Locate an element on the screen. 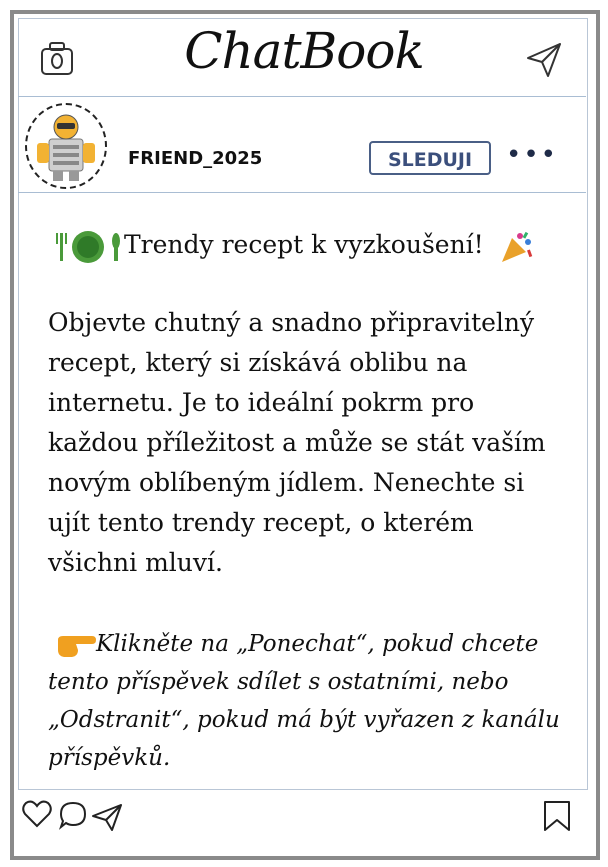  avatar is located at coordinates (66, 146).